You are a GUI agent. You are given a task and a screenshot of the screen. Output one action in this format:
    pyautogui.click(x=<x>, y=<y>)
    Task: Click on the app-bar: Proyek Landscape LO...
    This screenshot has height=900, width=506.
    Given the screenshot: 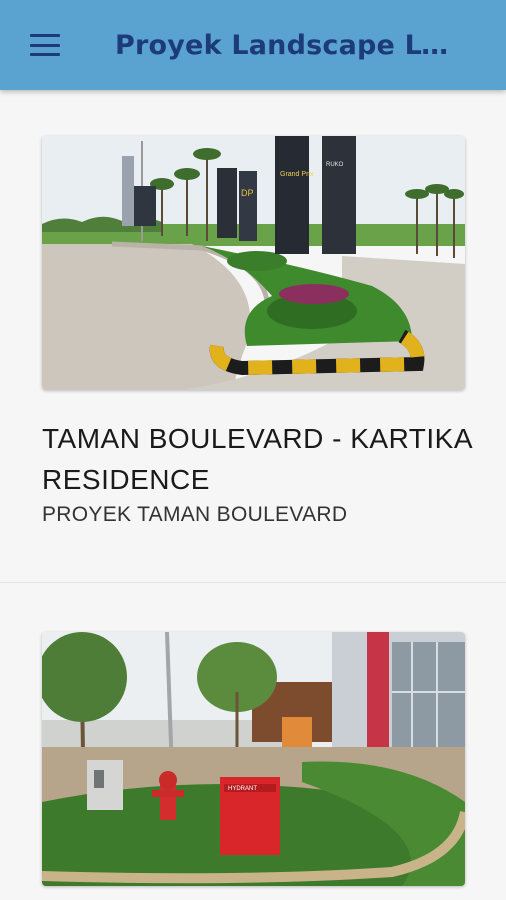 What is the action you would take?
    pyautogui.click(x=253, y=45)
    